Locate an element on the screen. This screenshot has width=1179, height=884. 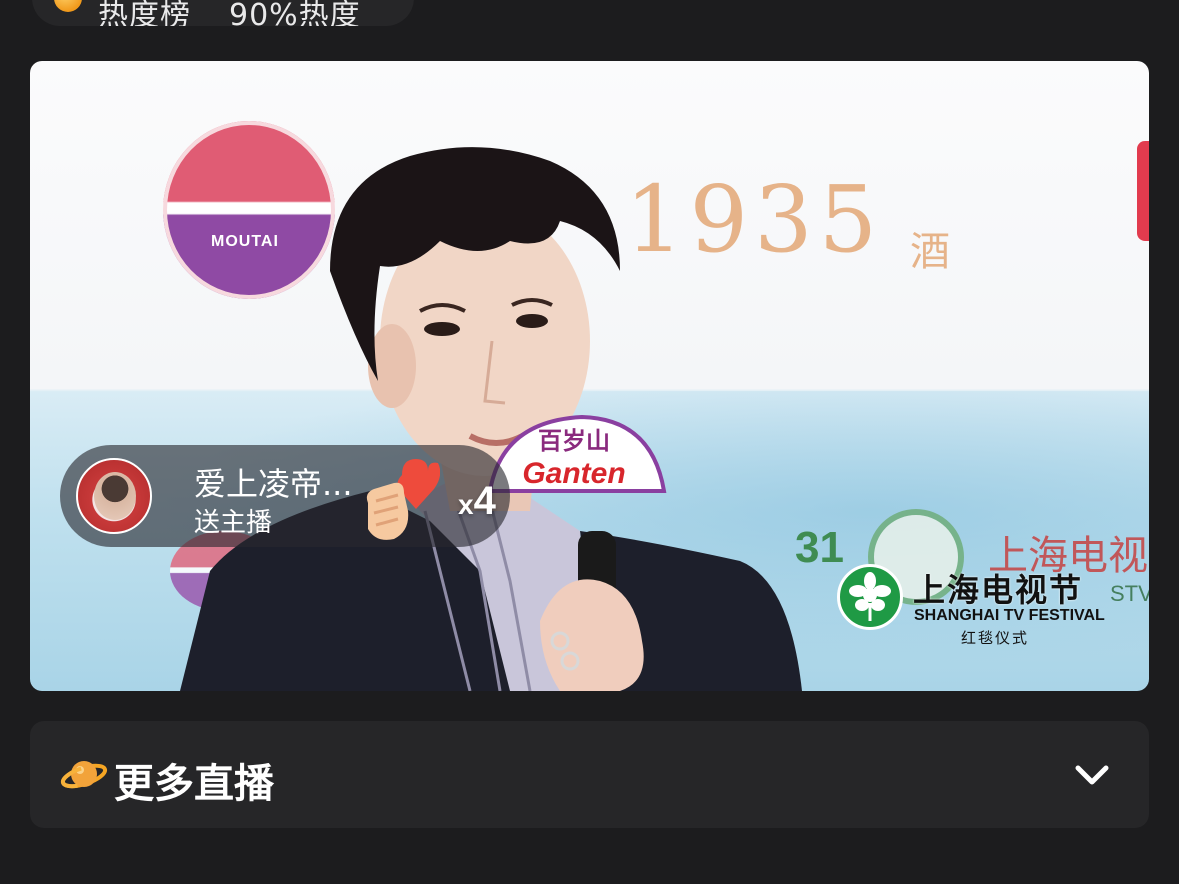
mic-flag-ganten: 百岁山 Ganten is located at coordinates (577, 453).